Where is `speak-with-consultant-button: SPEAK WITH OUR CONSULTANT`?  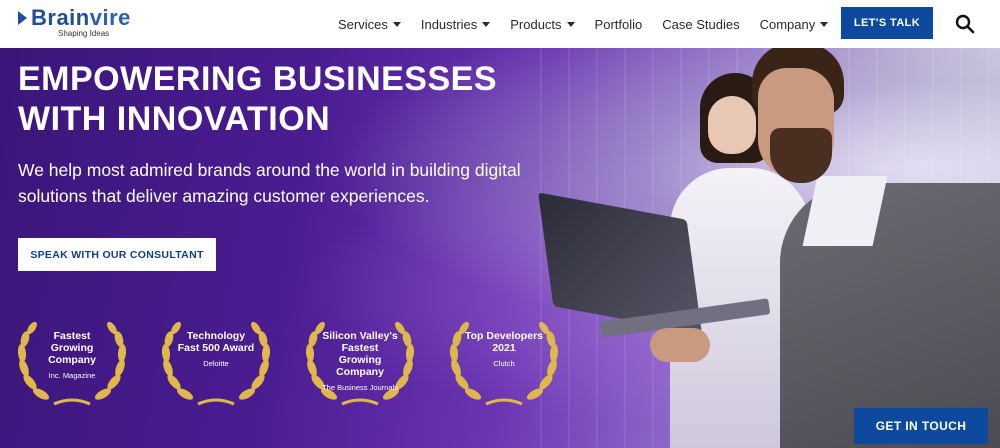
speak-with-consultant-button: SPEAK WITH OUR CONSULTANT is located at coordinates (117, 254).